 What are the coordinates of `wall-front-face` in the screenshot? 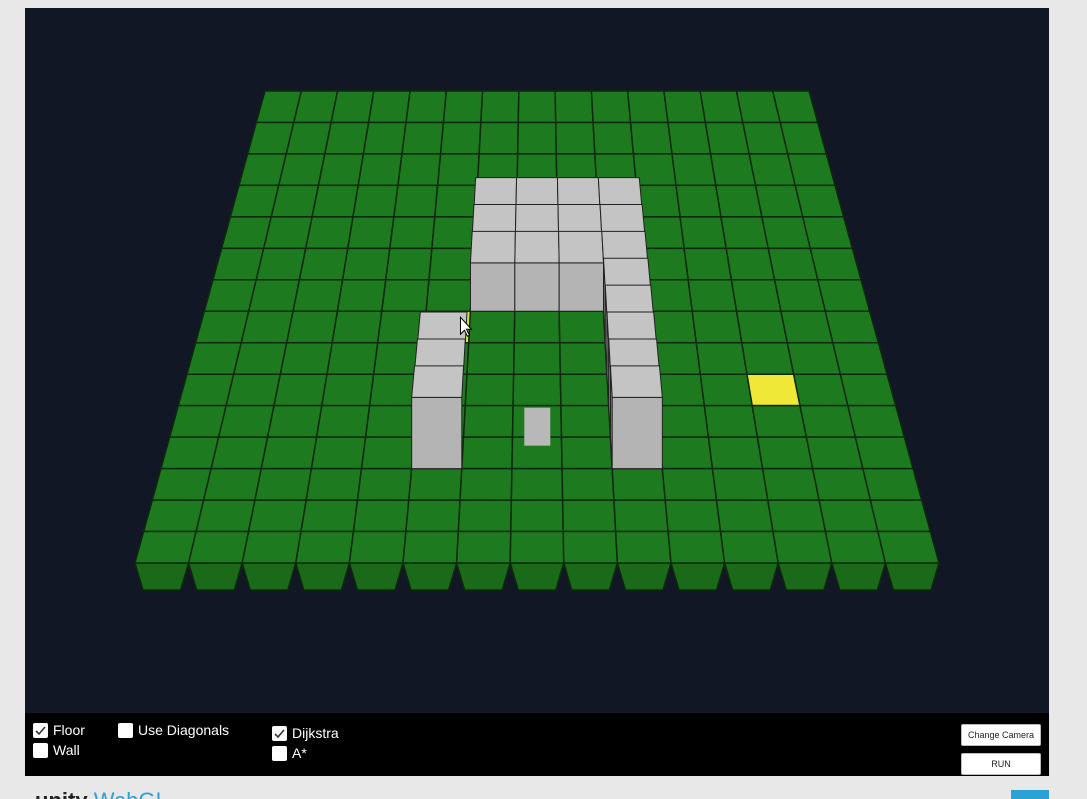 It's located at (637, 433).